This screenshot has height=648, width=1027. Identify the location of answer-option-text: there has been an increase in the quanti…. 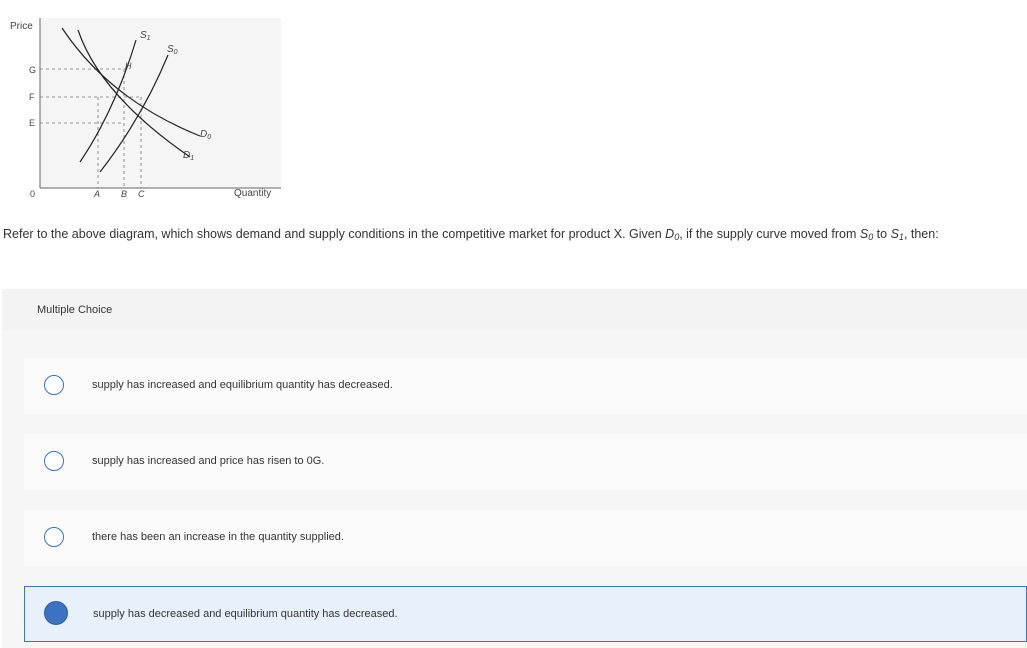
(218, 537).